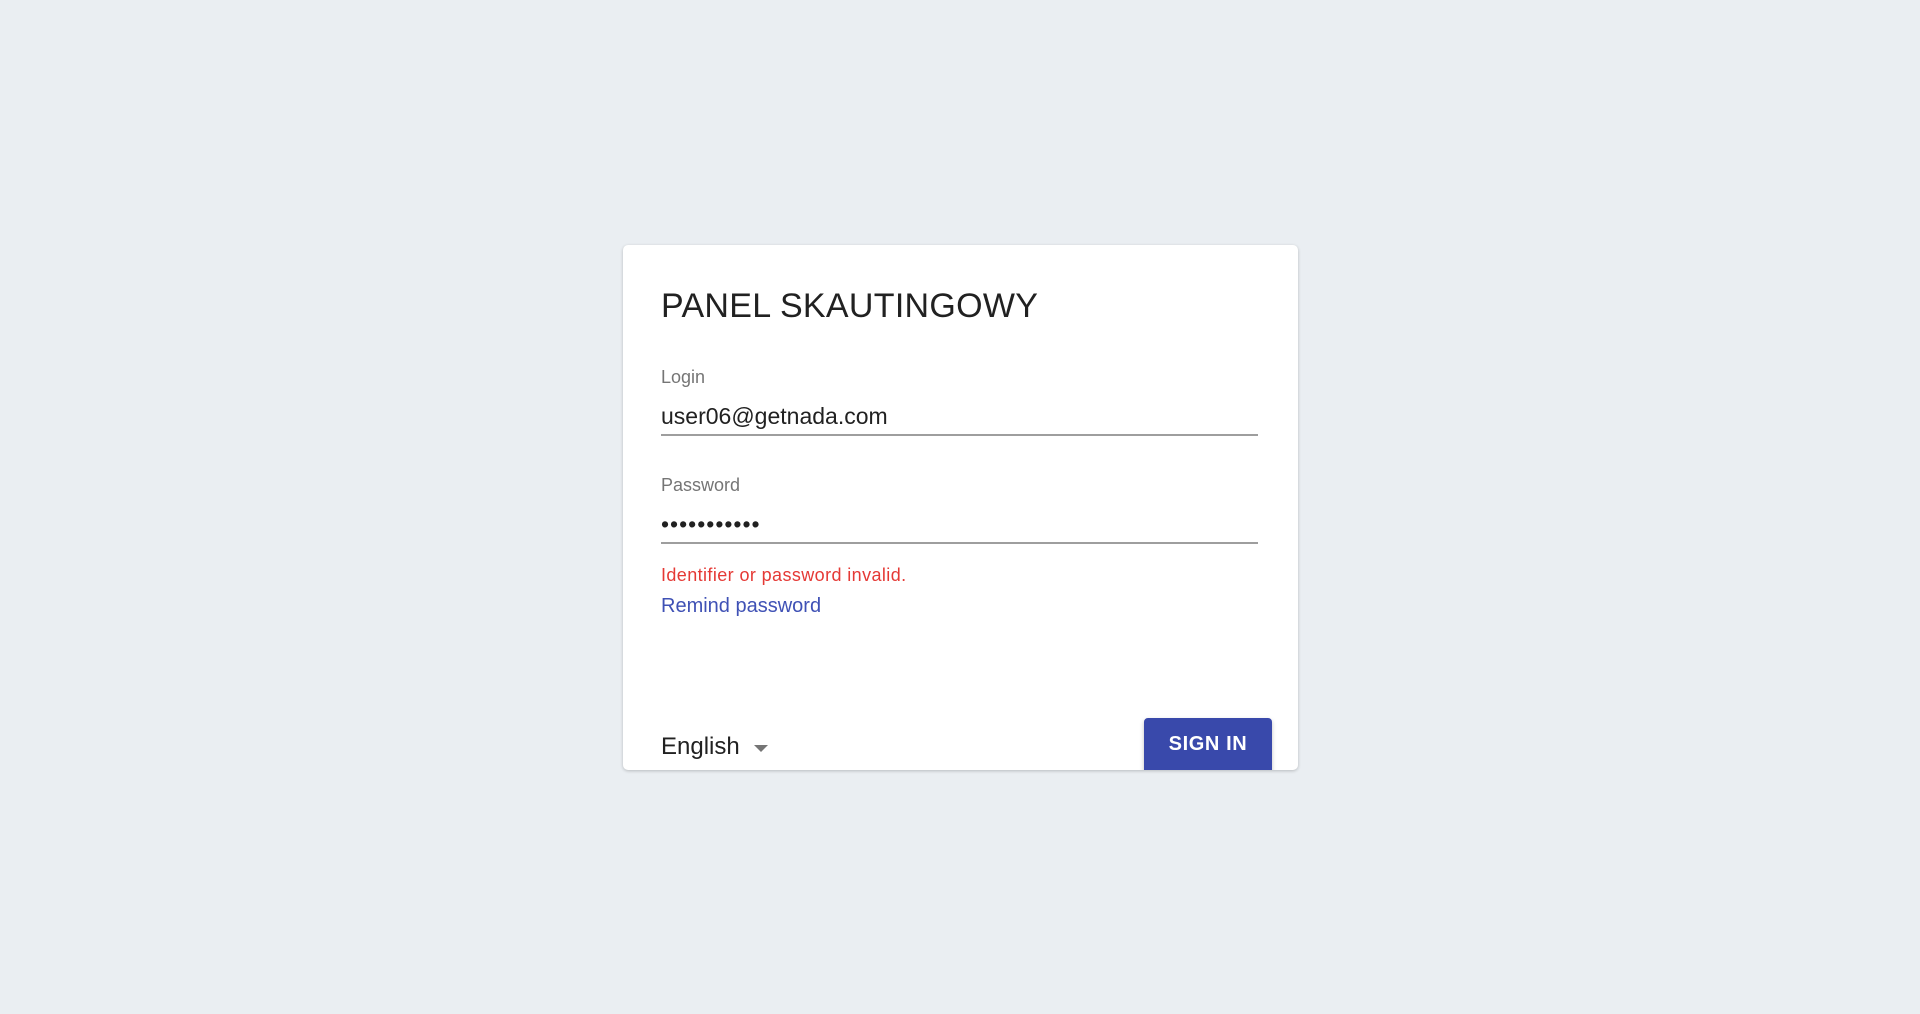 The width and height of the screenshot is (1920, 1014). Describe the element at coordinates (784, 575) in the screenshot. I see `error-message: Identifier or password invalid.` at that location.